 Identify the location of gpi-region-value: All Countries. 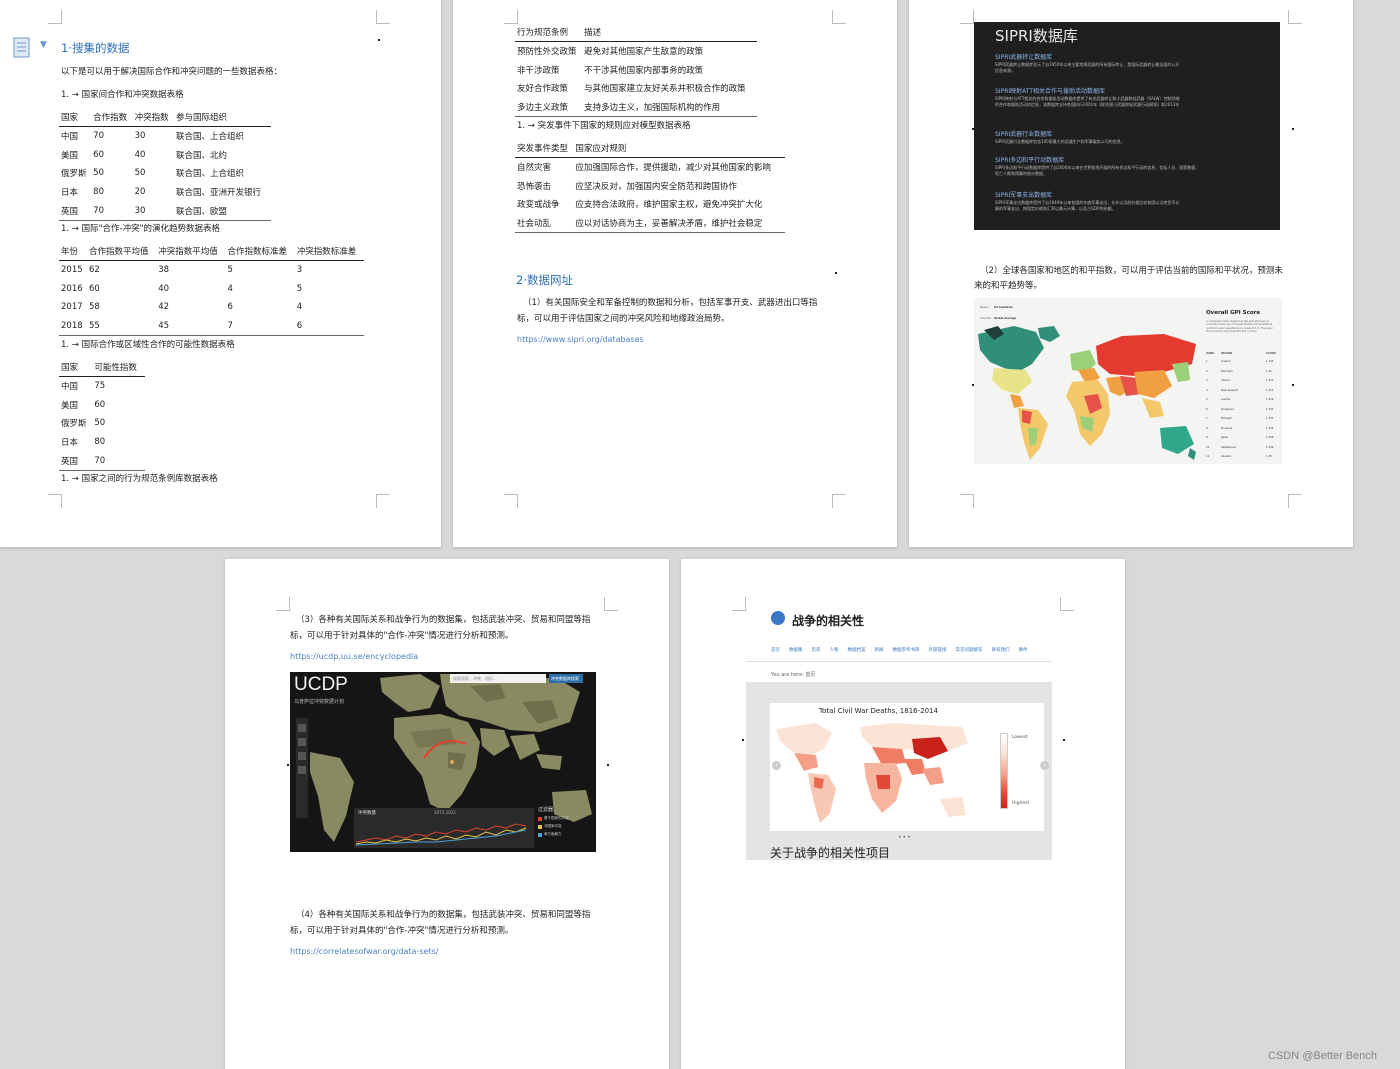
(1003, 307).